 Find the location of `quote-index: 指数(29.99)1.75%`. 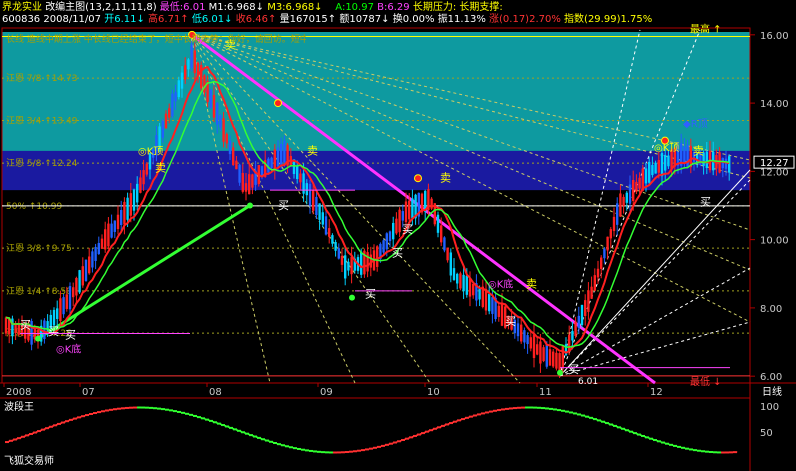

quote-index: 指数(29.99)1.75% is located at coordinates (608, 19).